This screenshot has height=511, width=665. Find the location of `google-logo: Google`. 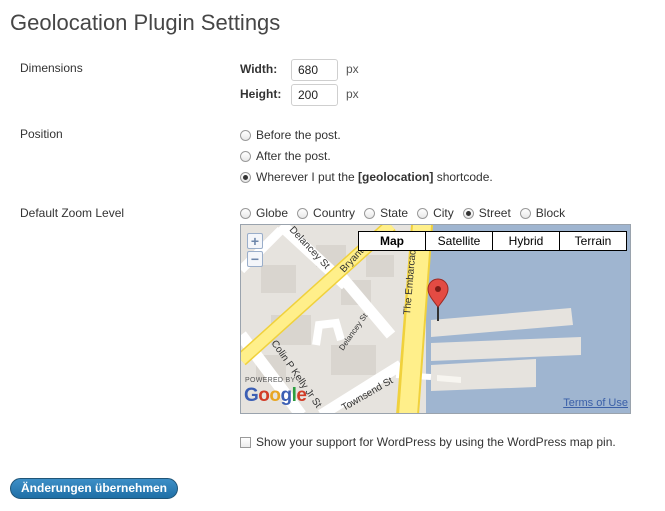

google-logo: Google is located at coordinates (275, 396).